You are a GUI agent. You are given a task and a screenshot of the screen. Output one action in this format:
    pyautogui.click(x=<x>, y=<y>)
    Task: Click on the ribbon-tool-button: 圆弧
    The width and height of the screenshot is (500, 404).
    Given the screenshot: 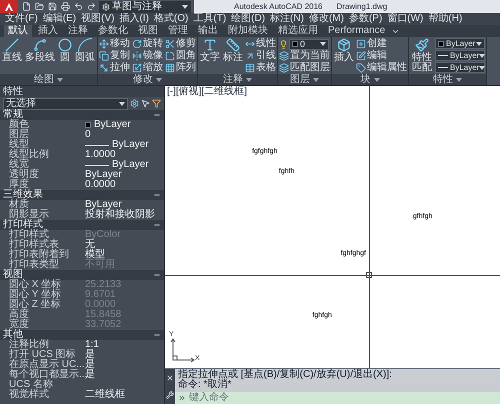 What is the action you would take?
    pyautogui.click(x=85, y=50)
    